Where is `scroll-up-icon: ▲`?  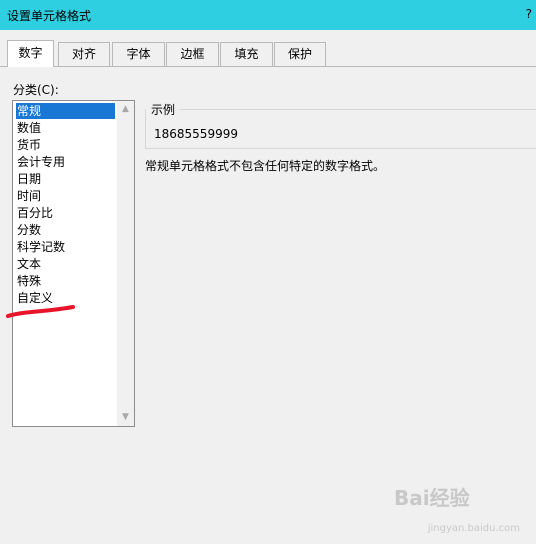 scroll-up-icon: ▲ is located at coordinates (125, 109).